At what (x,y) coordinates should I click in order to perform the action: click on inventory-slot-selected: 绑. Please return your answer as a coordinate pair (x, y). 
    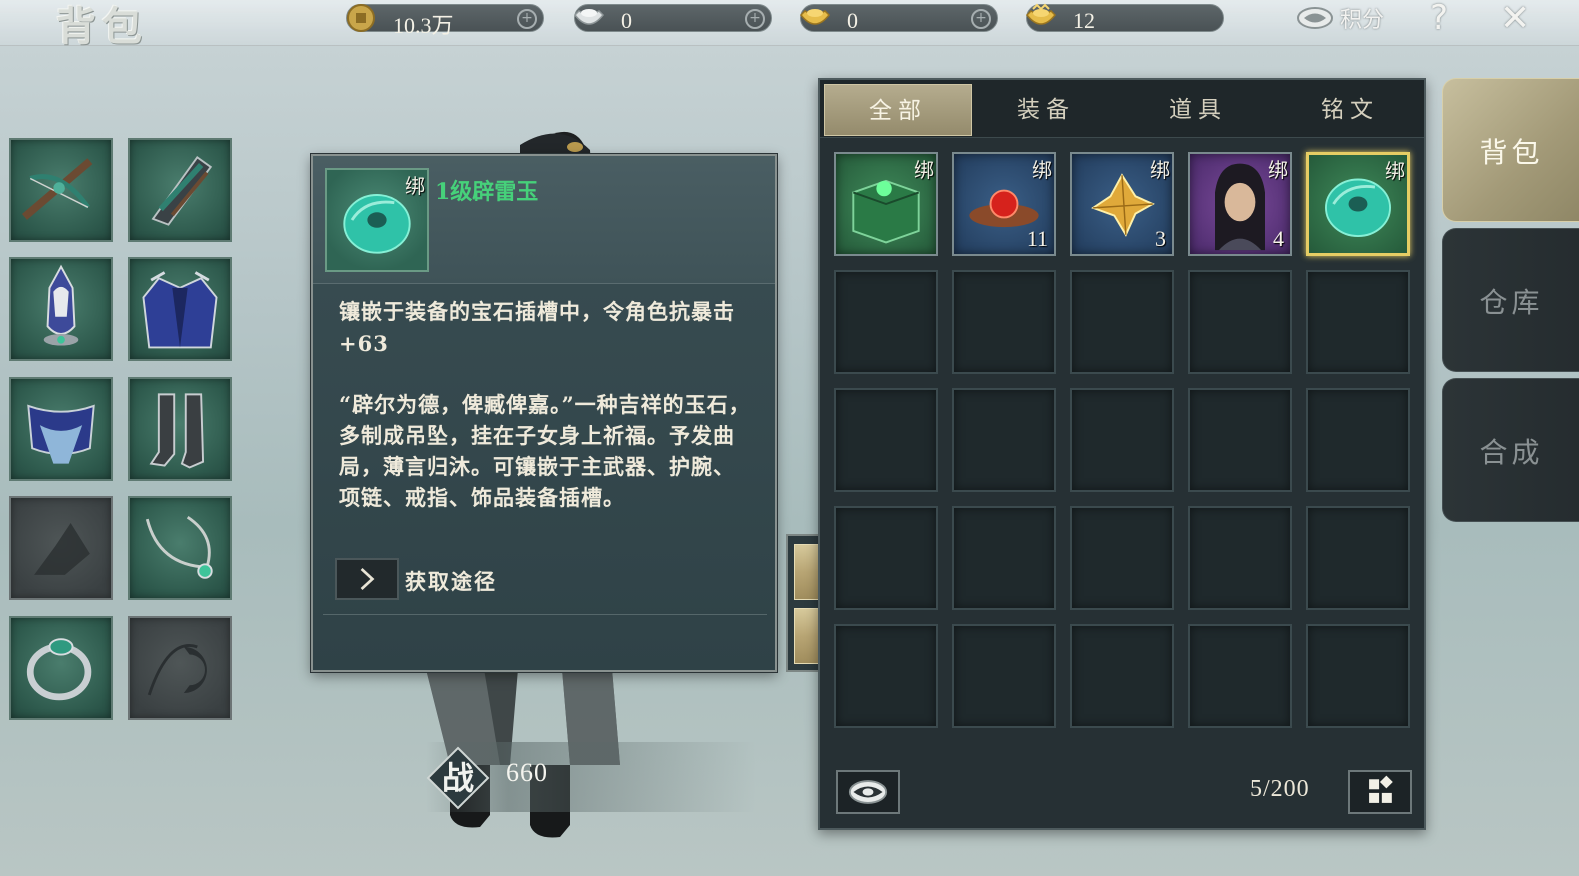
    Looking at the image, I should click on (1358, 204).